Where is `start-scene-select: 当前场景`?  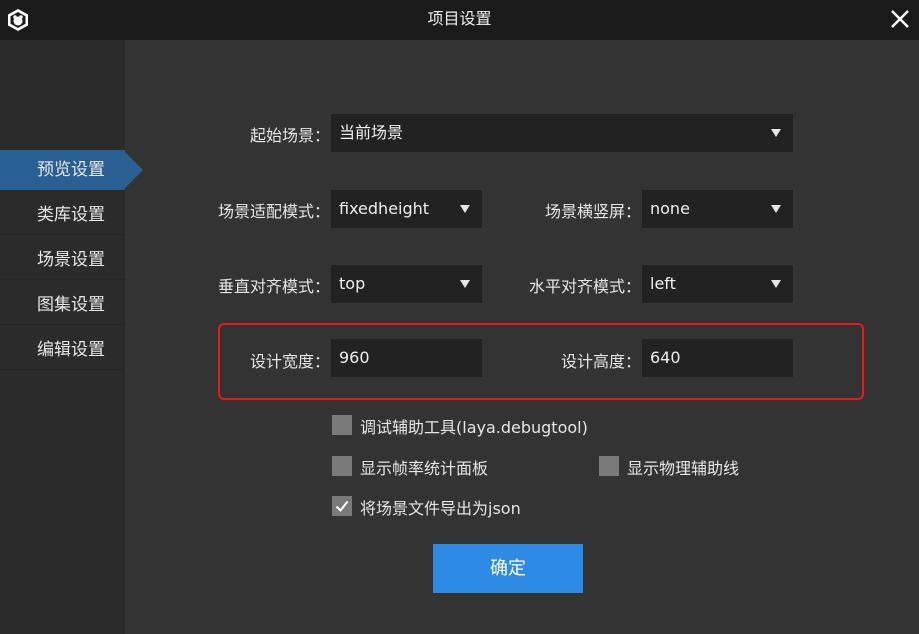 start-scene-select: 当前场景 is located at coordinates (562, 133).